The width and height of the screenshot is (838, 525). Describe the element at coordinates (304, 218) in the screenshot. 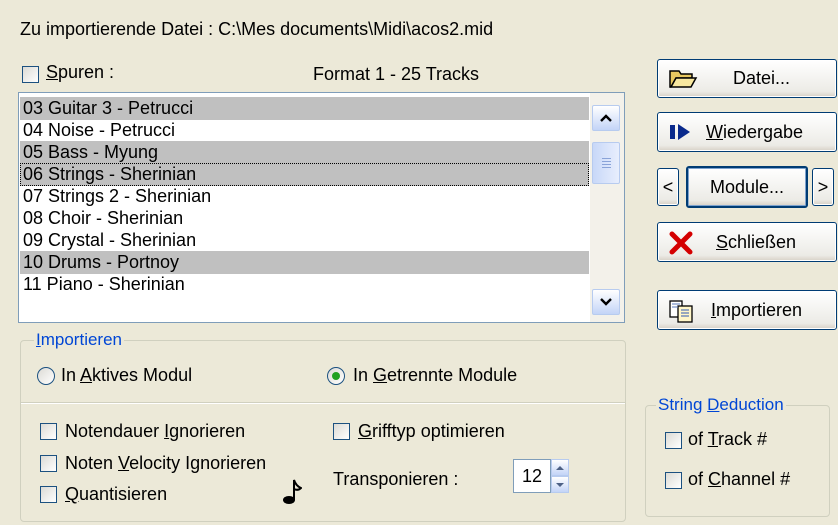

I see `track-list-item: 08 Choir - Sherinian` at that location.